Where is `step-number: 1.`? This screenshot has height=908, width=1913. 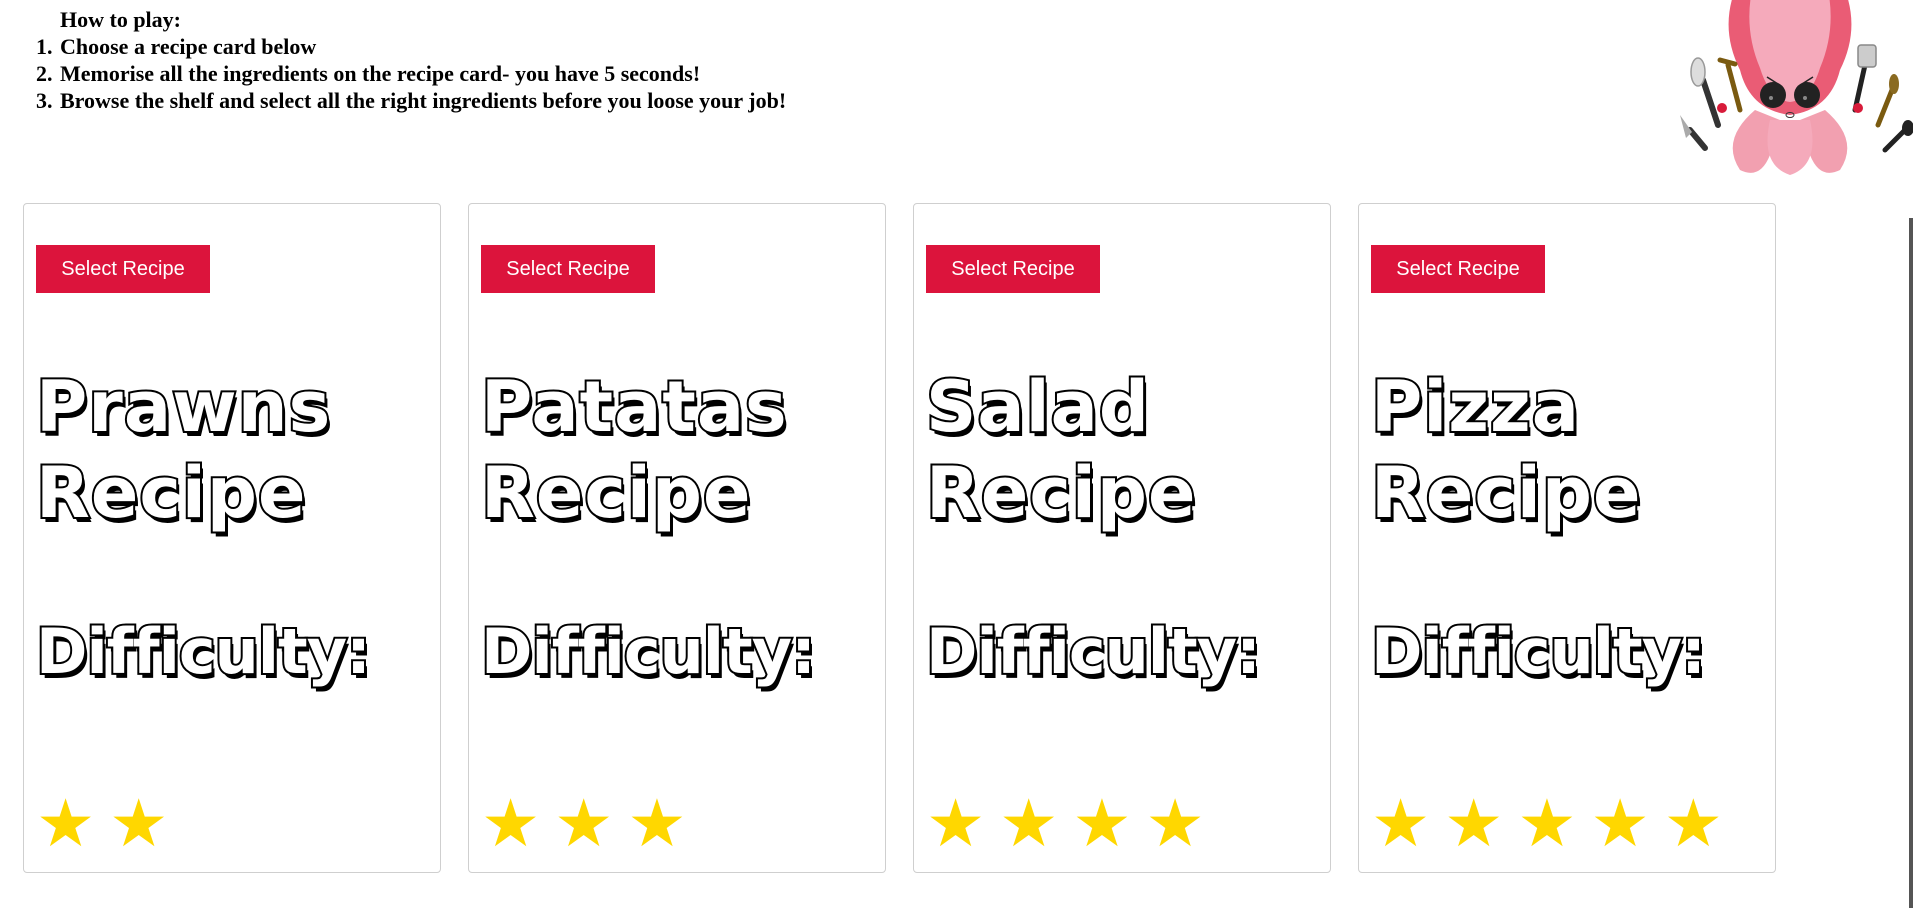 step-number: 1. is located at coordinates (44, 46).